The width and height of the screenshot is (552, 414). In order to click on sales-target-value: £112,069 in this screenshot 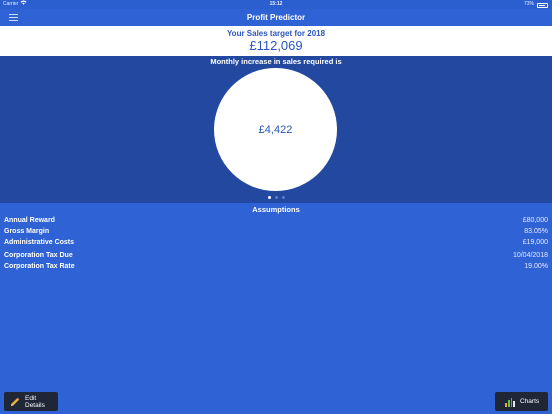, I will do `click(276, 45)`.